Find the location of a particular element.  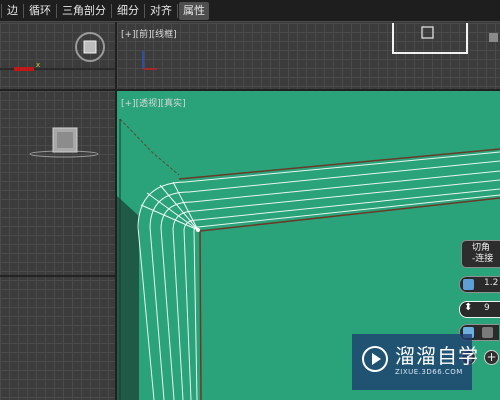

chamfer-amount-value: 1.2 is located at coordinates (491, 283).